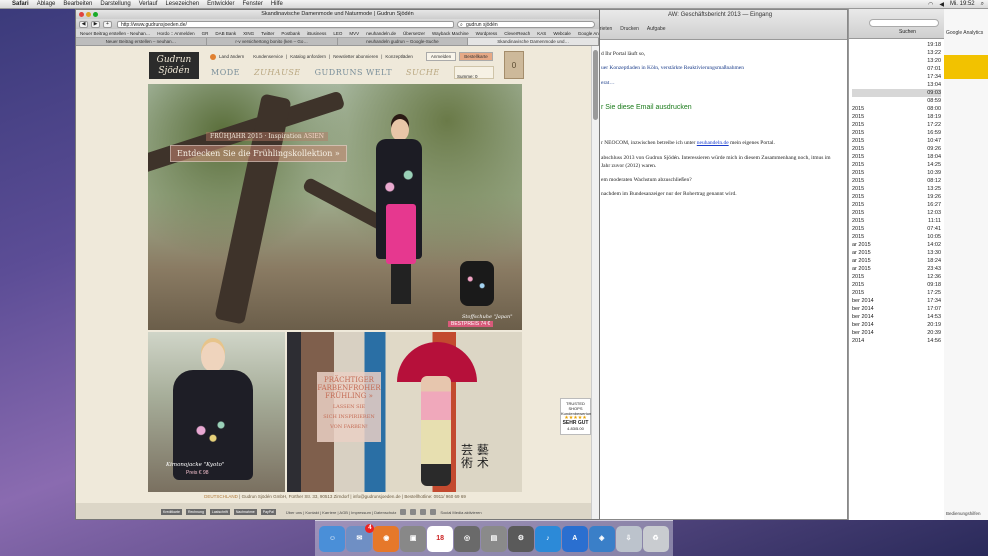 This screenshot has width=988, height=556. What do you see at coordinates (88, 14) in the screenshot?
I see `minimize-window-icon` at bounding box center [88, 14].